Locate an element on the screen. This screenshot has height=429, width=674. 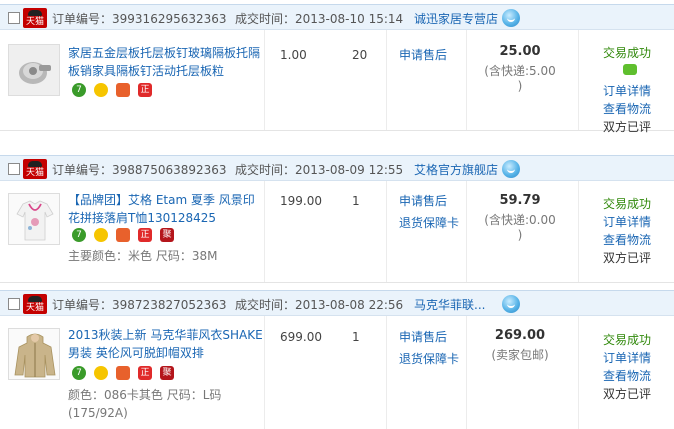
message-icon is located at coordinates (633, 72).